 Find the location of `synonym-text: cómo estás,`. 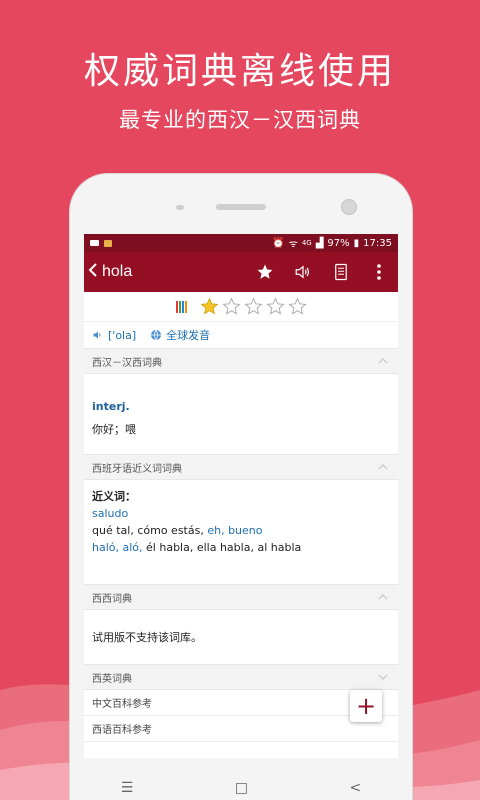

synonym-text: cómo estás, is located at coordinates (170, 530).